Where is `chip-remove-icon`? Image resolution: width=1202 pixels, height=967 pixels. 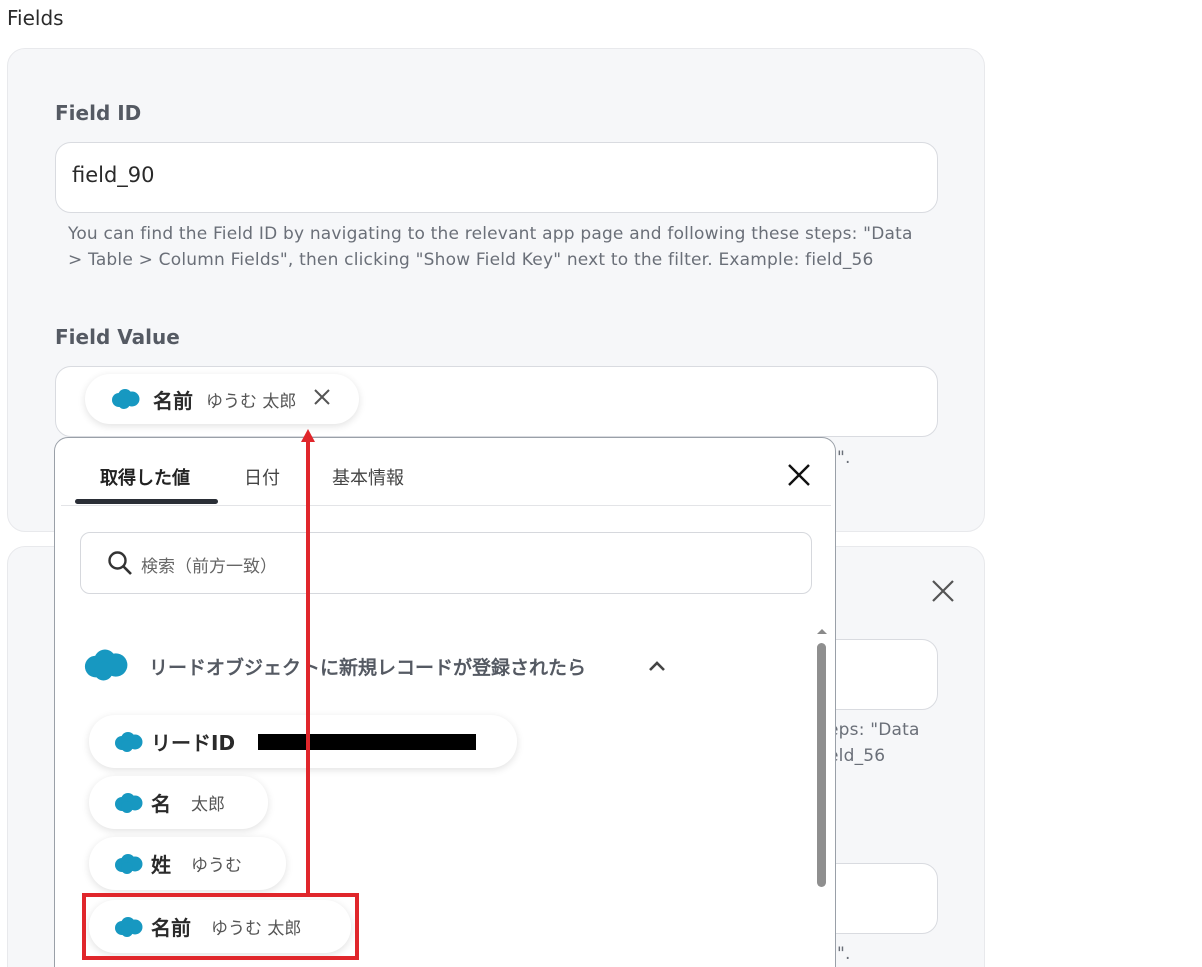 chip-remove-icon is located at coordinates (322, 399).